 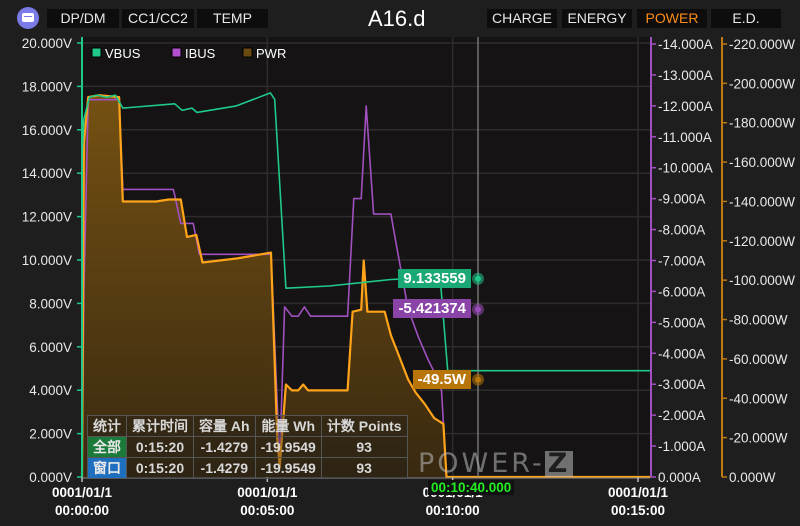 I want to click on cursor-dot-ibus, so click(x=478, y=309).